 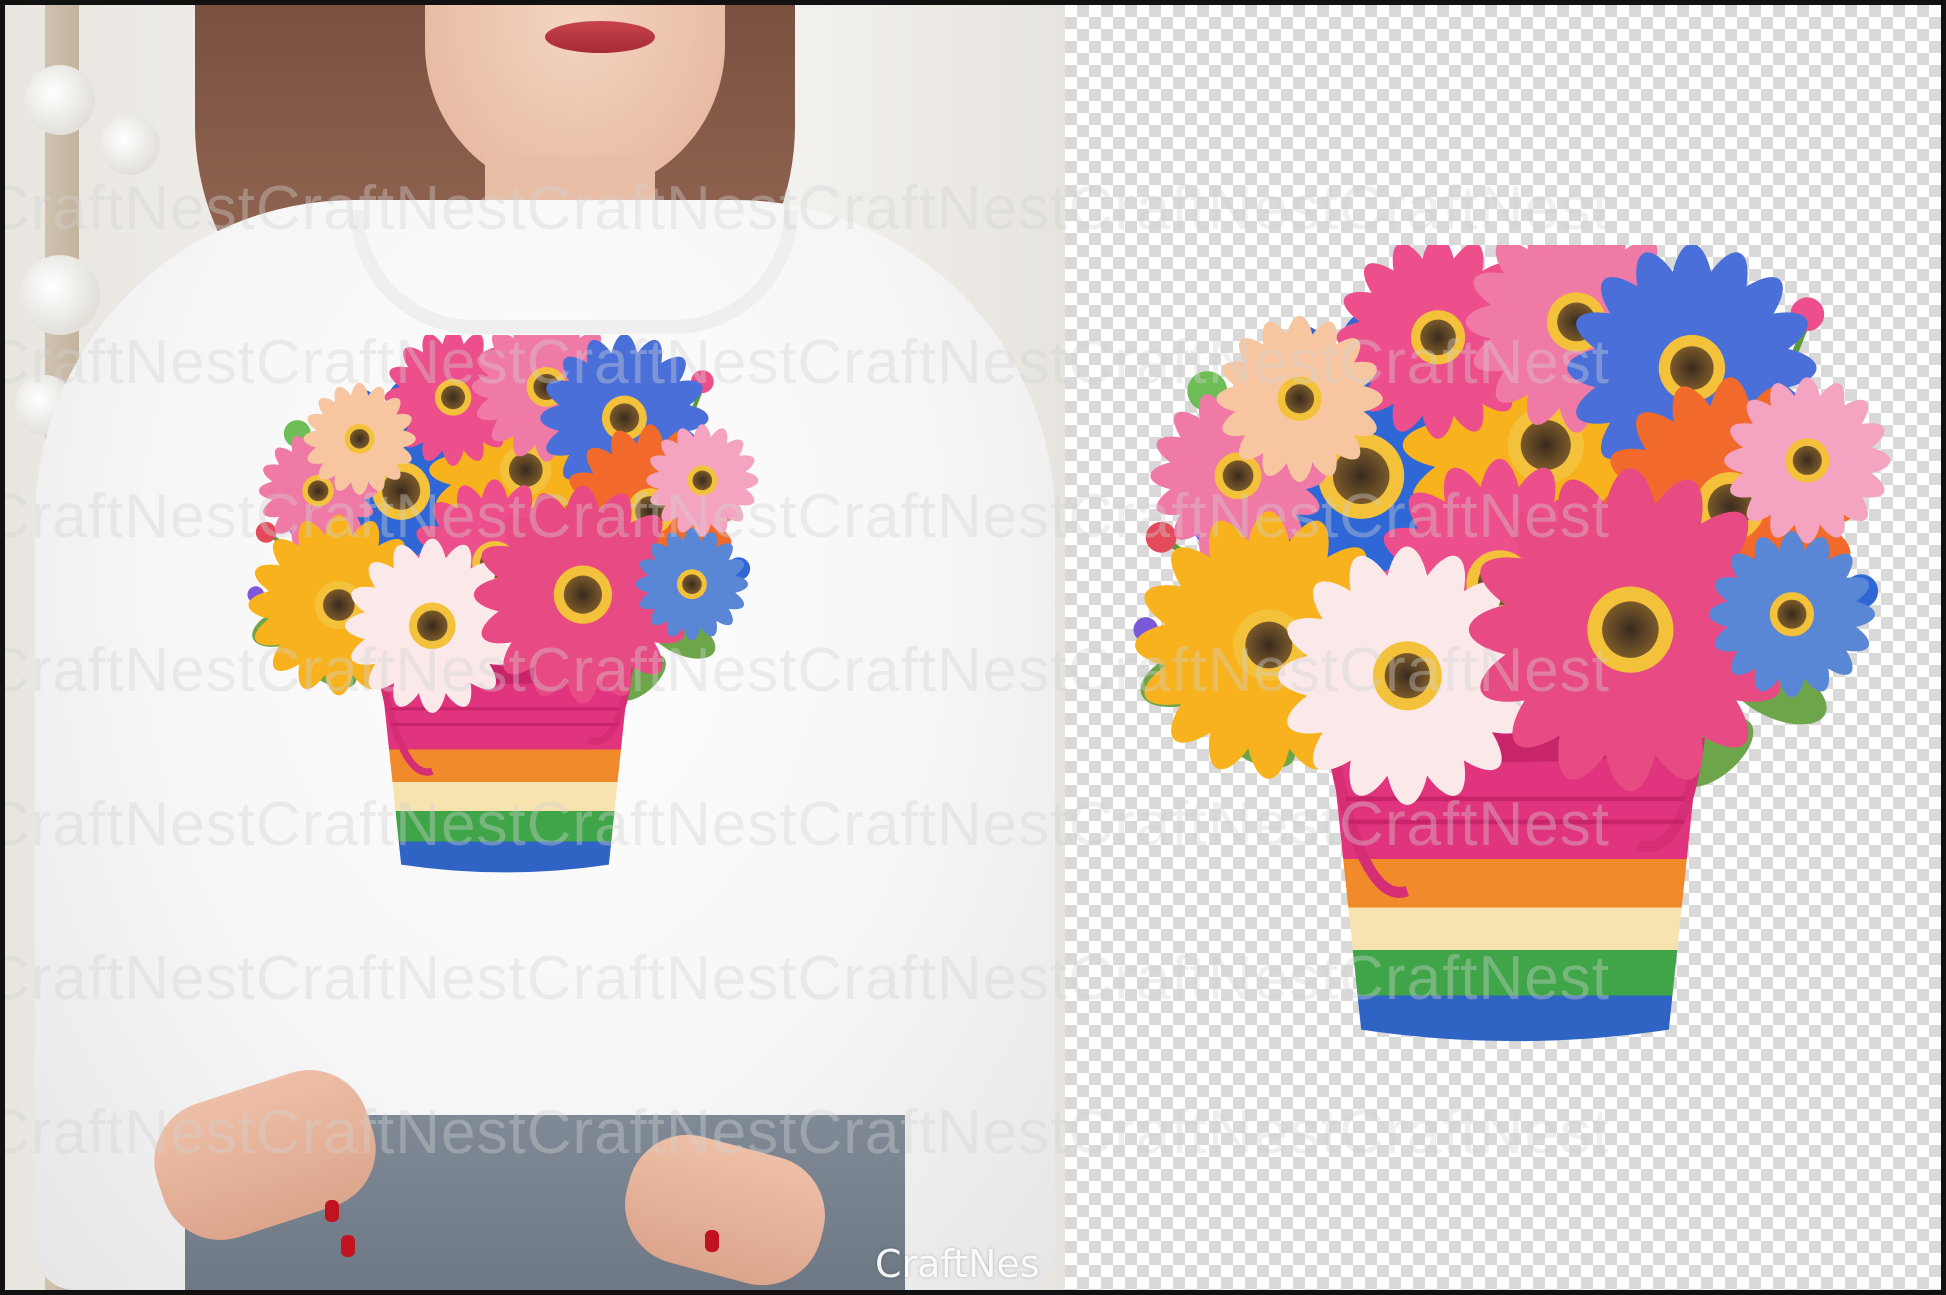 I want to click on sweatshirt-collar, so click(x=574, y=272).